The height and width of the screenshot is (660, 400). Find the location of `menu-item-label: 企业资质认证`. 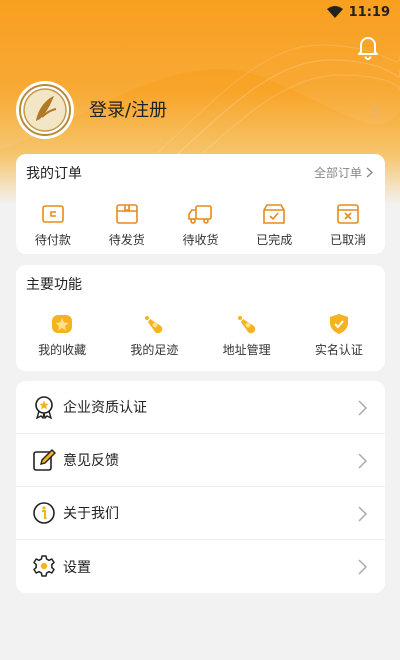

menu-item-label: 企业资质认证 is located at coordinates (105, 408).